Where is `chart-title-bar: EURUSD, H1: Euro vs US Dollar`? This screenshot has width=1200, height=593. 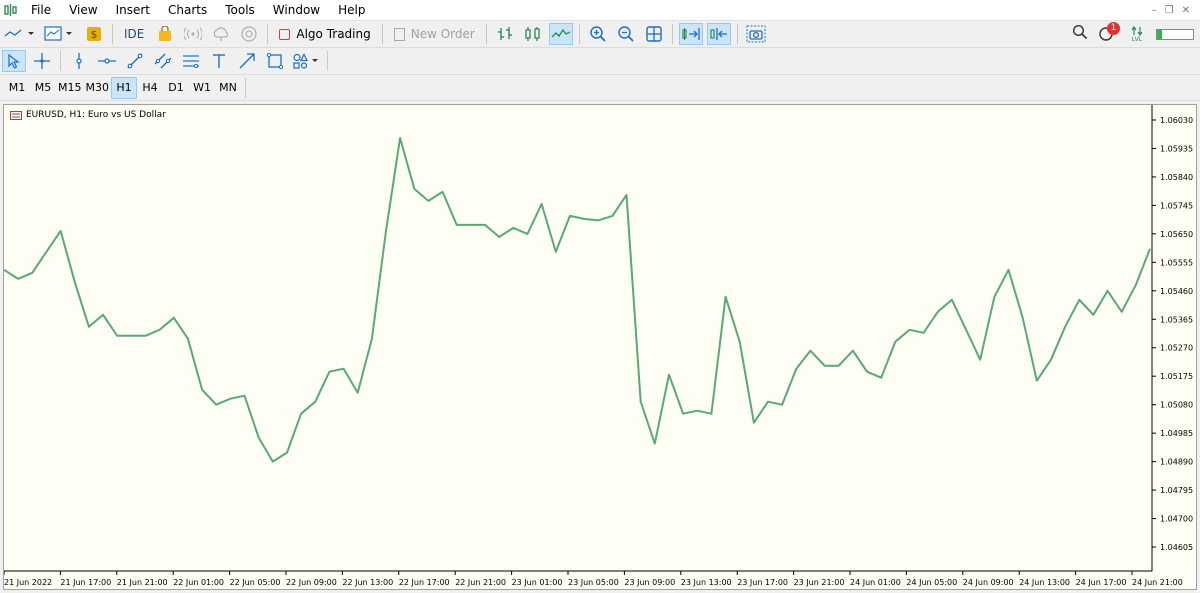
chart-title-bar: EURUSD, H1: Euro vs US Dollar is located at coordinates (88, 115).